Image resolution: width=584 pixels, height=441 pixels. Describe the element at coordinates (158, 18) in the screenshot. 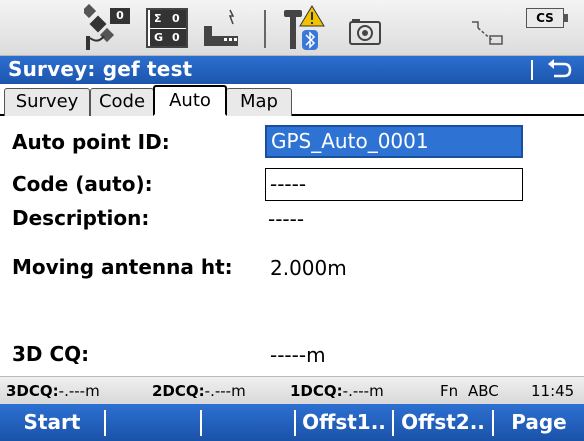

I see `sigma-label: Σ` at that location.